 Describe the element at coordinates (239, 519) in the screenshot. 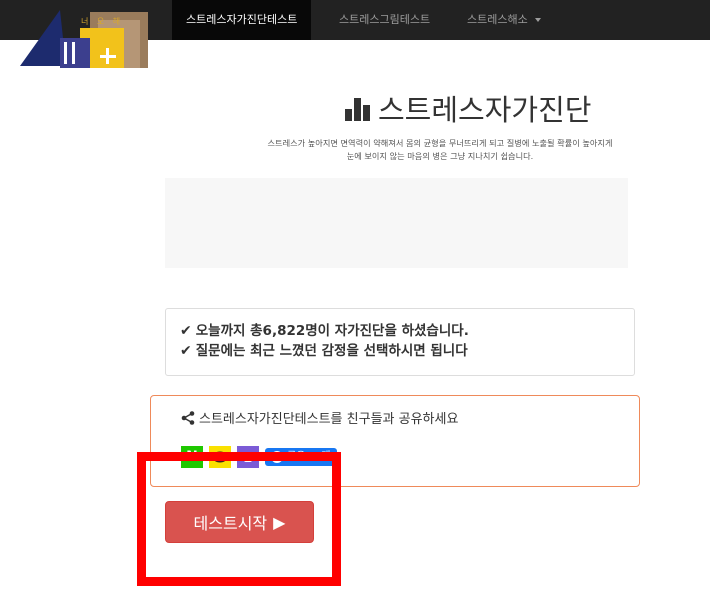

I see `highlight-box` at that location.